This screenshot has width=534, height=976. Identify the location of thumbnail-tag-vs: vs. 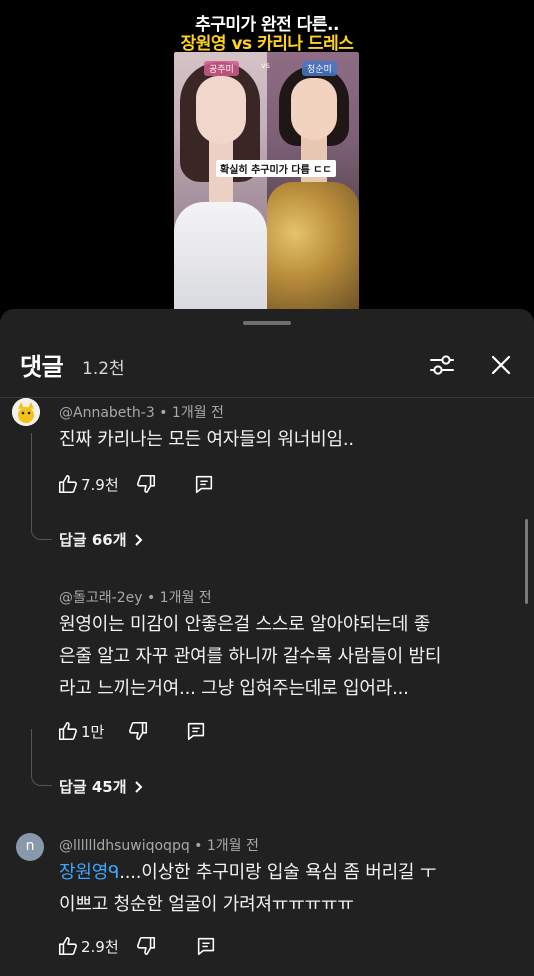
(265, 65).